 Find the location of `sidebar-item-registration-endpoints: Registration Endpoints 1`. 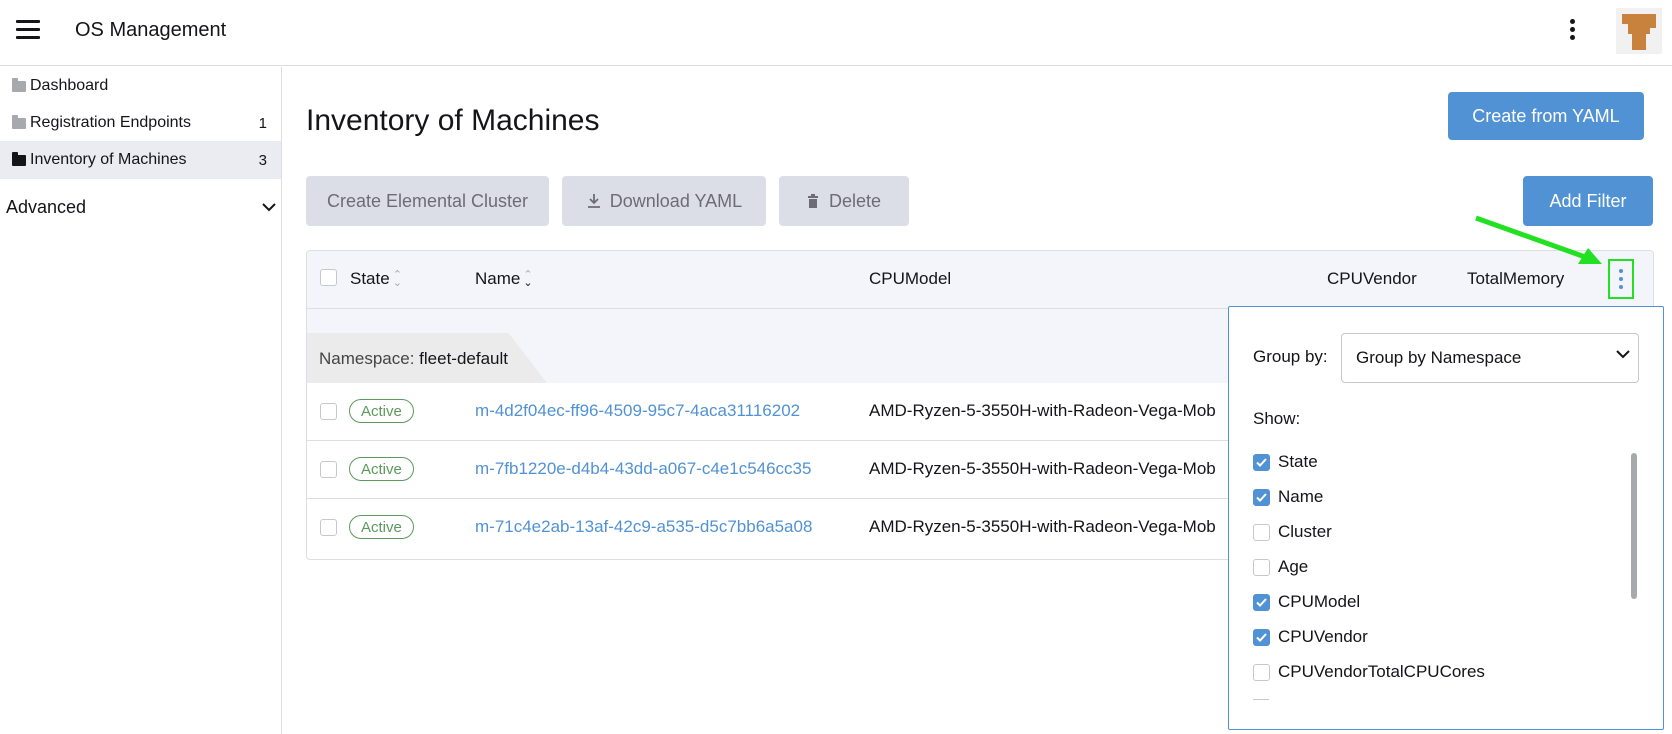

sidebar-item-registration-endpoints: Registration Endpoints 1 is located at coordinates (140, 123).